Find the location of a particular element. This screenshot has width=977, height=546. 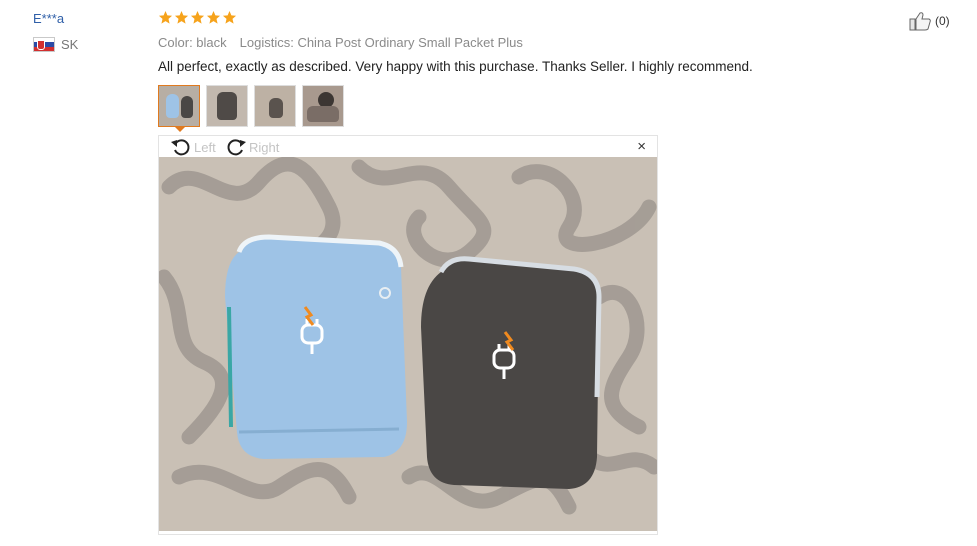

star-rating is located at coordinates (197, 17).